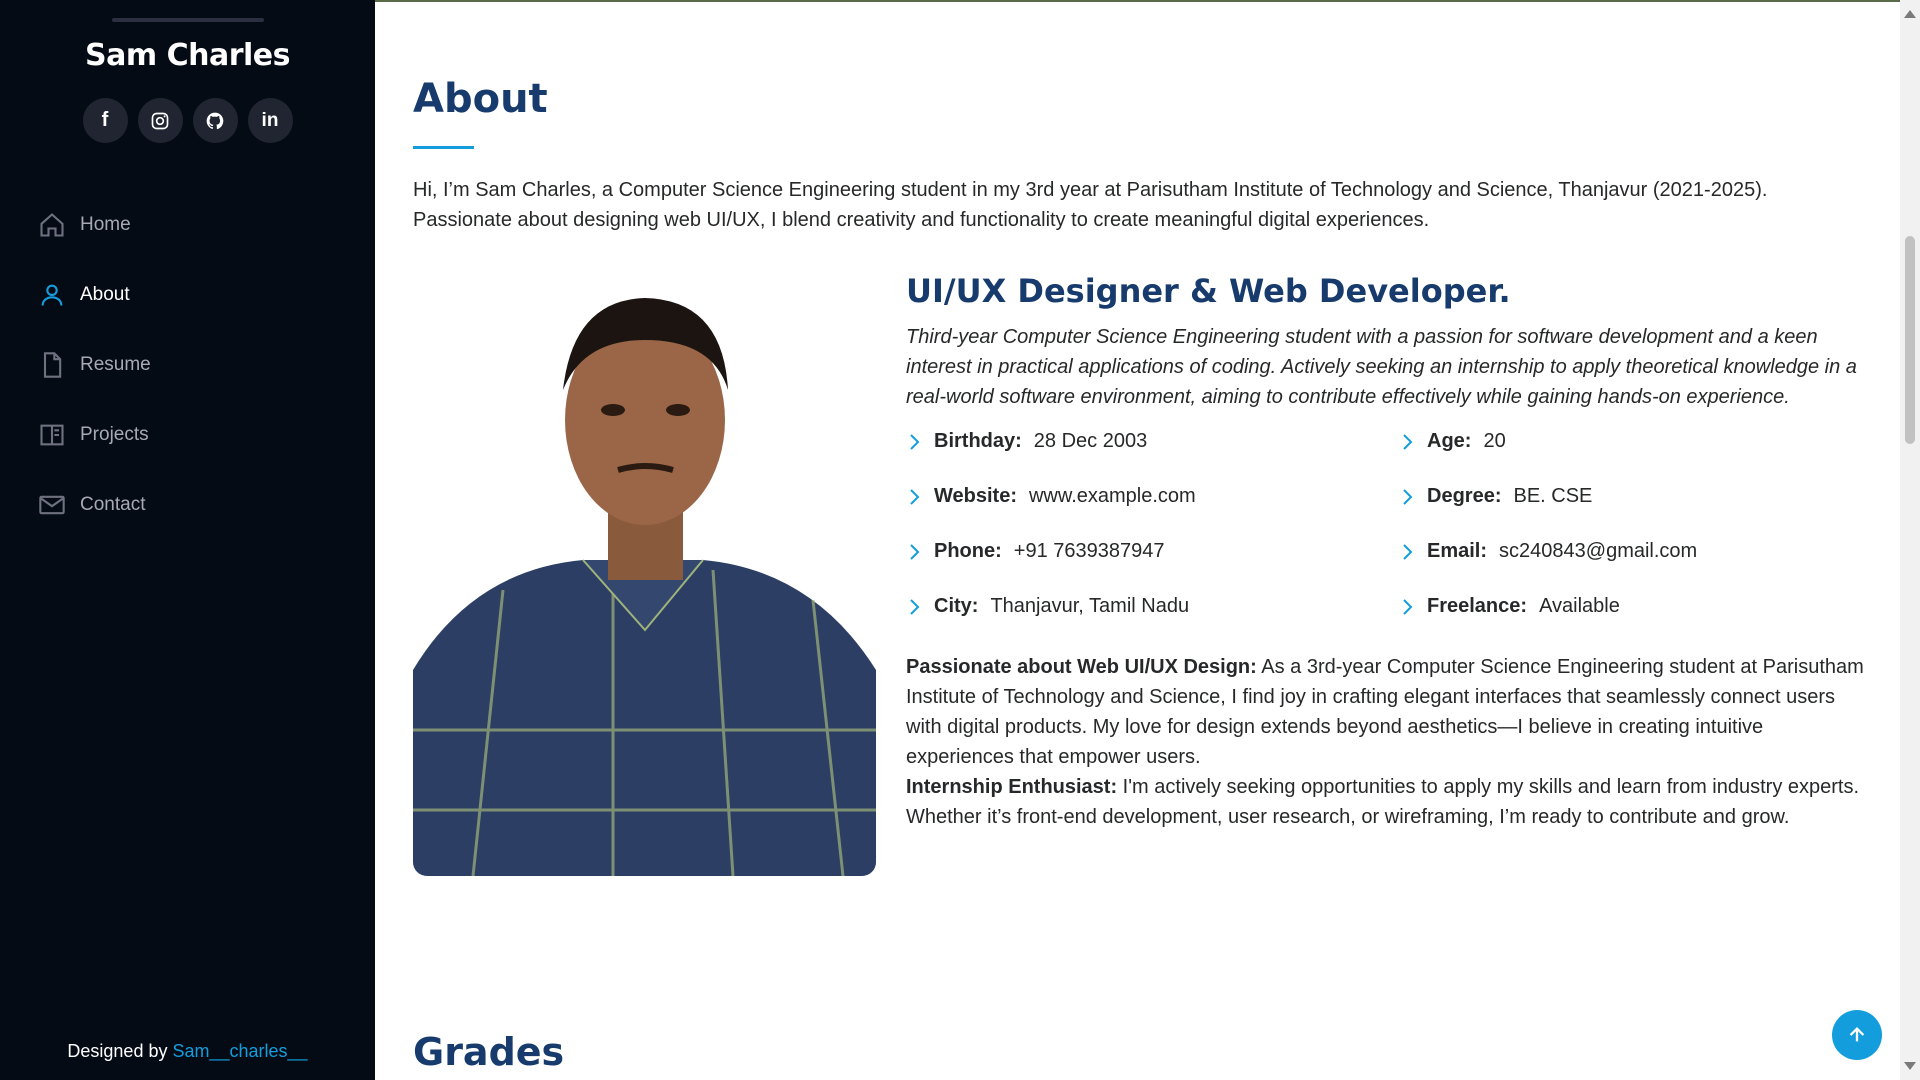 This screenshot has width=1920, height=1080. I want to click on arrow-up-icon, so click(1857, 1034).